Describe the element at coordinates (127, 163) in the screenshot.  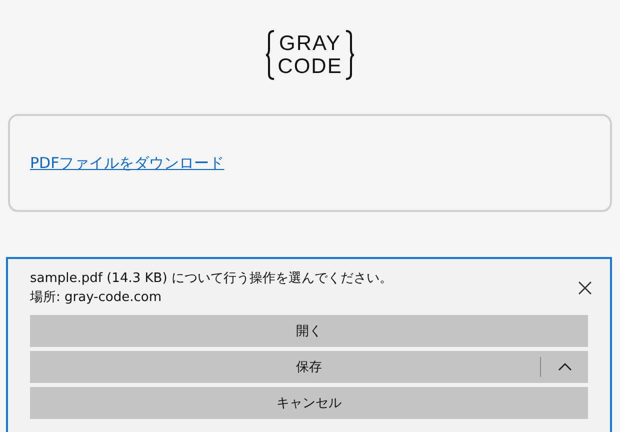
I see `download-link: PDFファイルをダウンロード` at that location.